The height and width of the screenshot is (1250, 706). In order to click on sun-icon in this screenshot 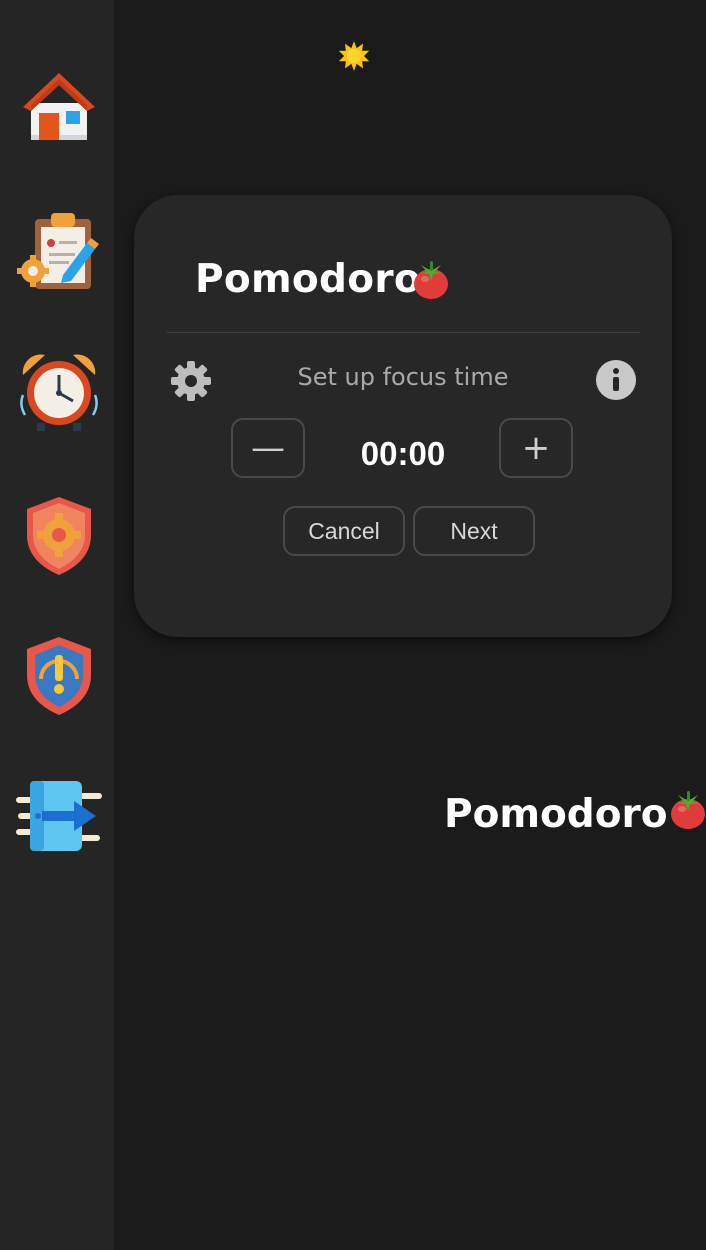, I will do `click(354, 56)`.